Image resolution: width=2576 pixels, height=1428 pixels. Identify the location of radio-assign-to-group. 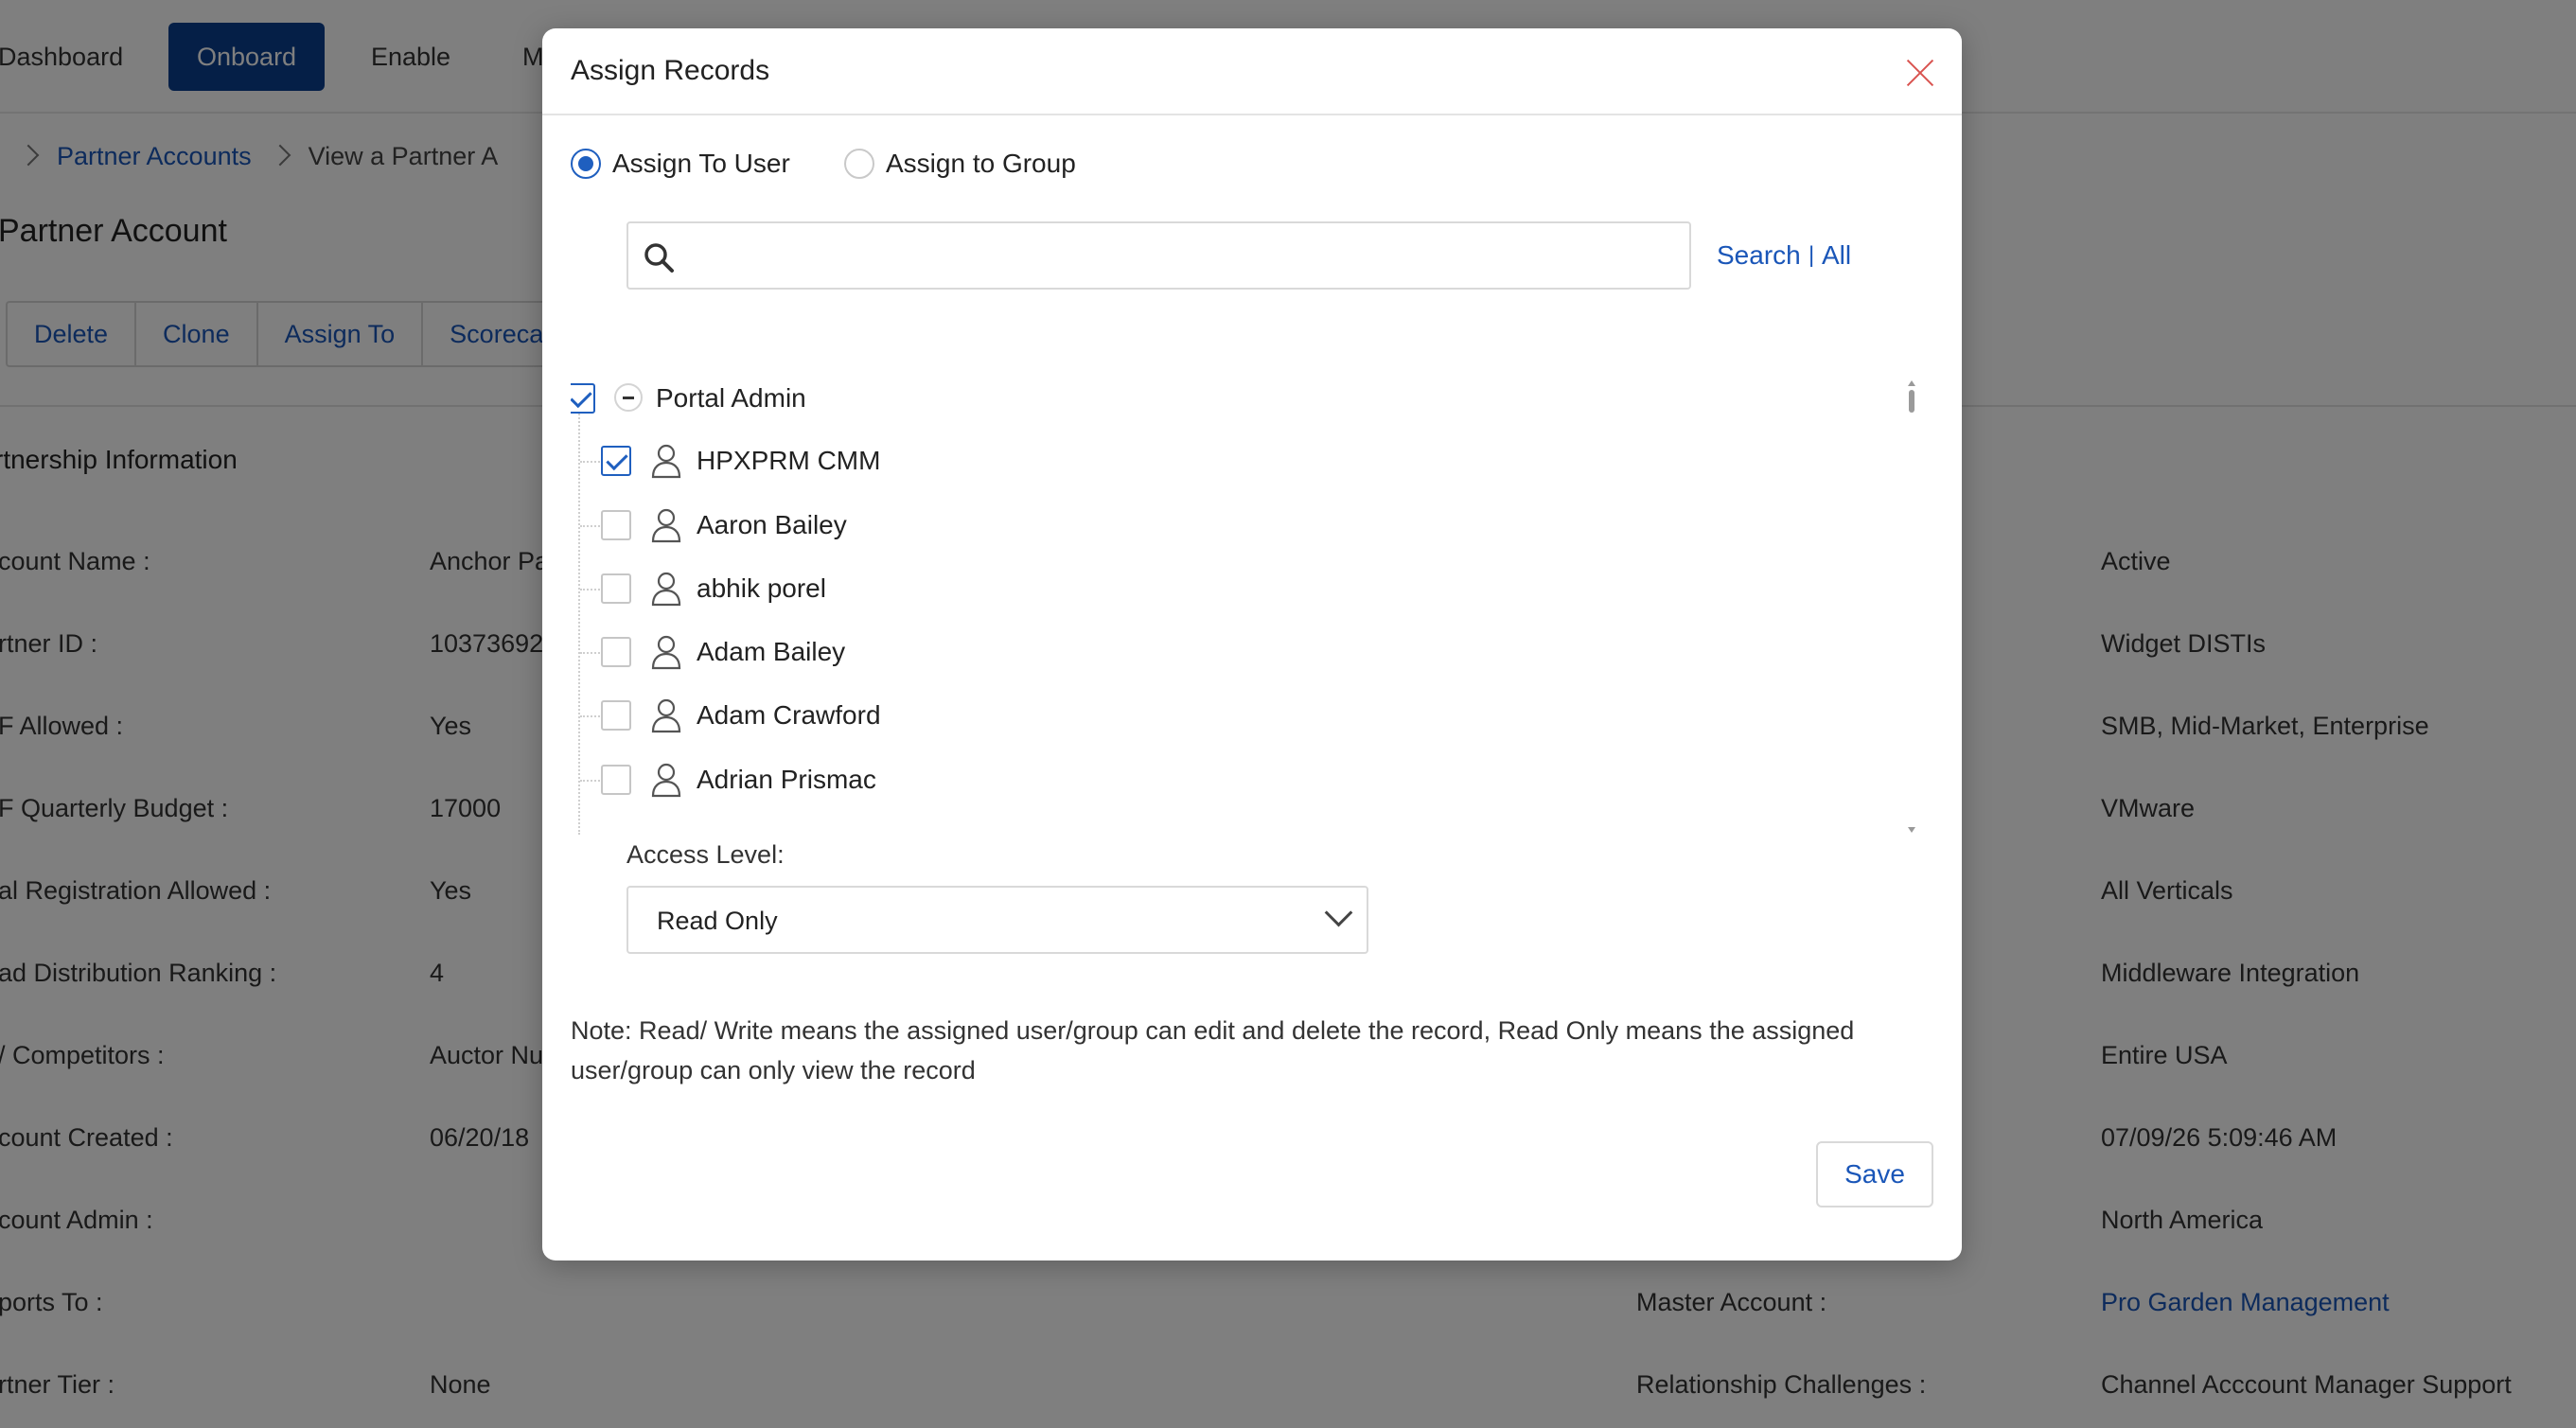
(859, 164).